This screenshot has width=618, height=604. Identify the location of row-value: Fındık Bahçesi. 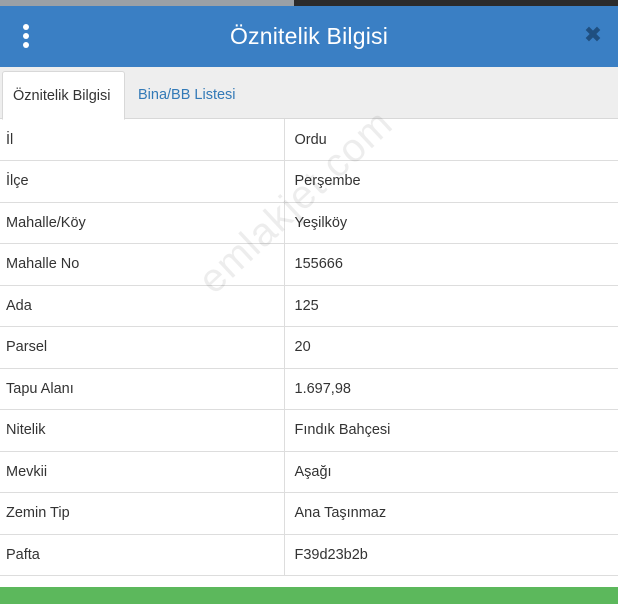
(451, 430).